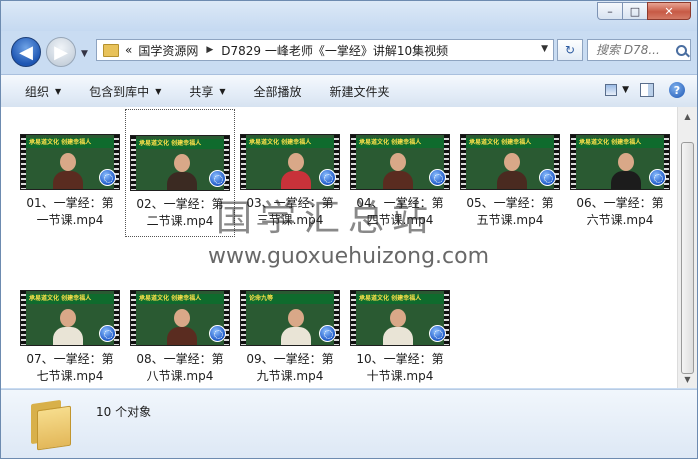 This screenshot has width=698, height=459. I want to click on address-bar: « 国学资源网 ▶ D7829 一峰老师《一掌经》讲解10集视频 ▼, so click(325, 50).